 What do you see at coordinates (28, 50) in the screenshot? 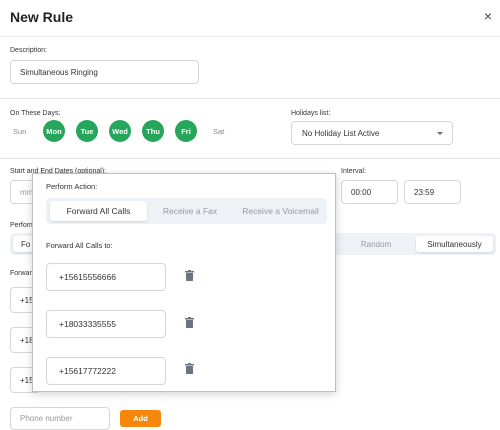
I see `description-label: Description:` at bounding box center [28, 50].